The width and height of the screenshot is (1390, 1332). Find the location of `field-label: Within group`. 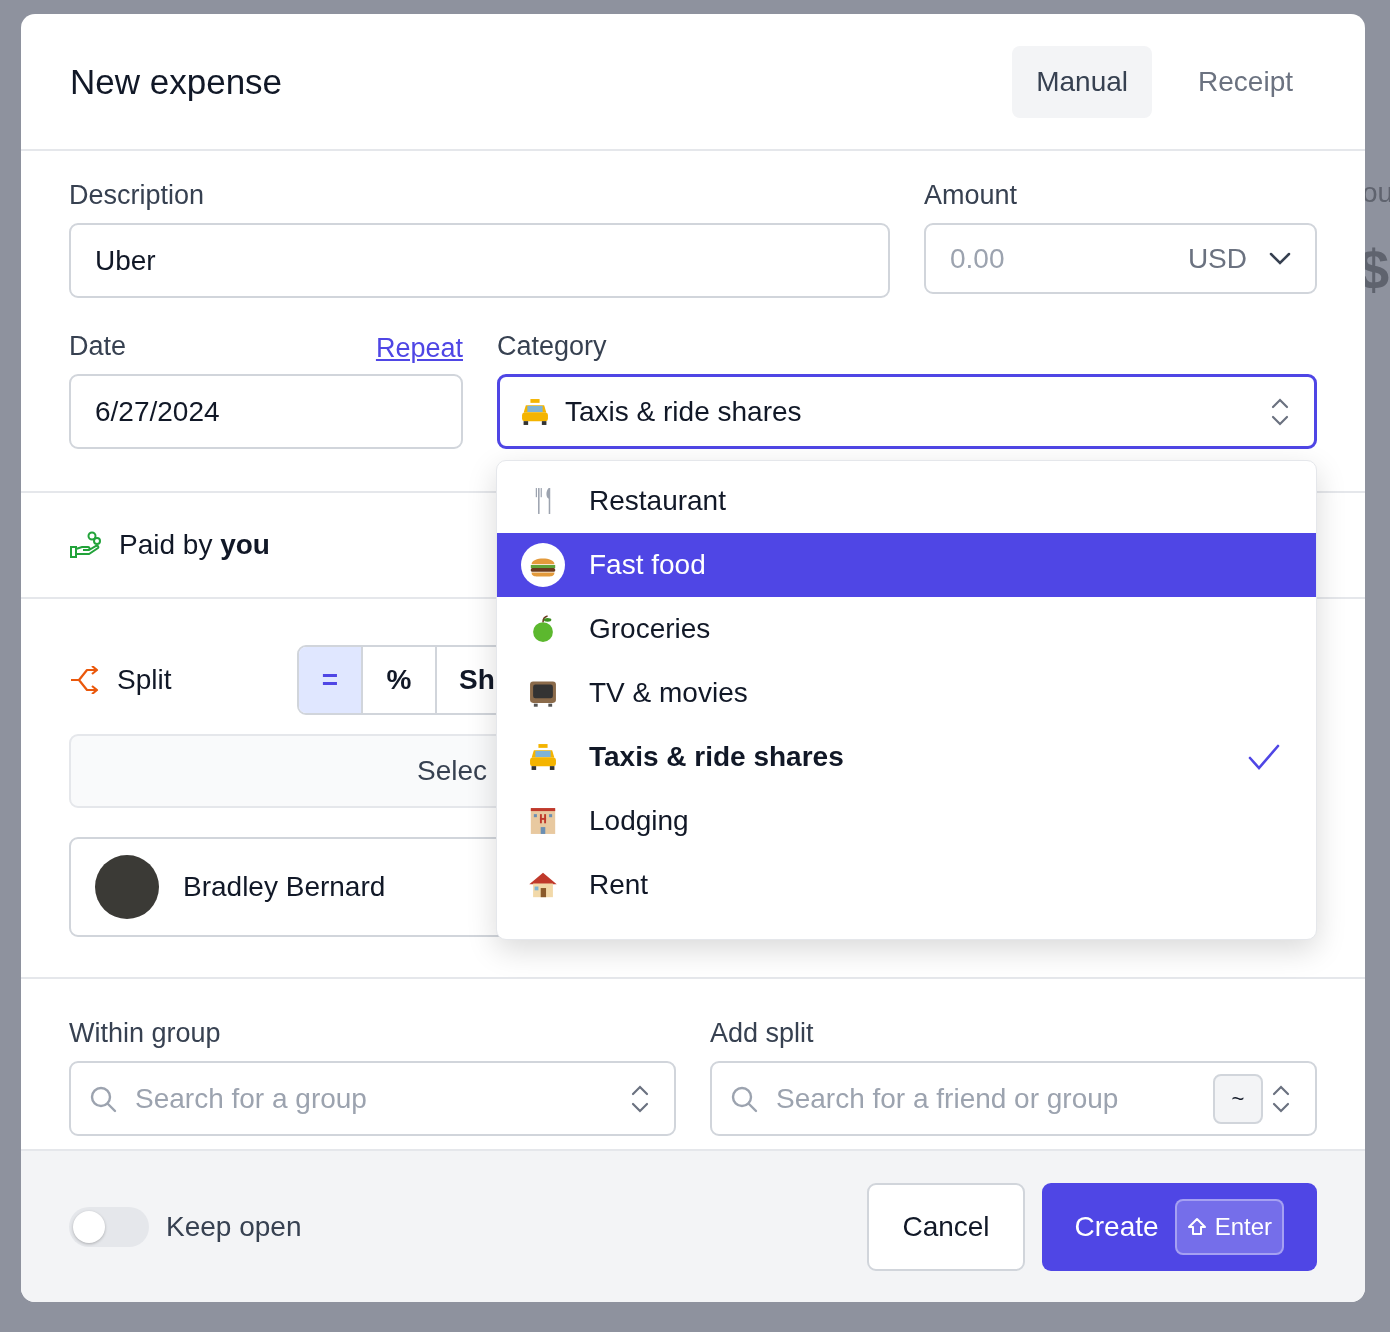

field-label: Within group is located at coordinates (145, 1033).